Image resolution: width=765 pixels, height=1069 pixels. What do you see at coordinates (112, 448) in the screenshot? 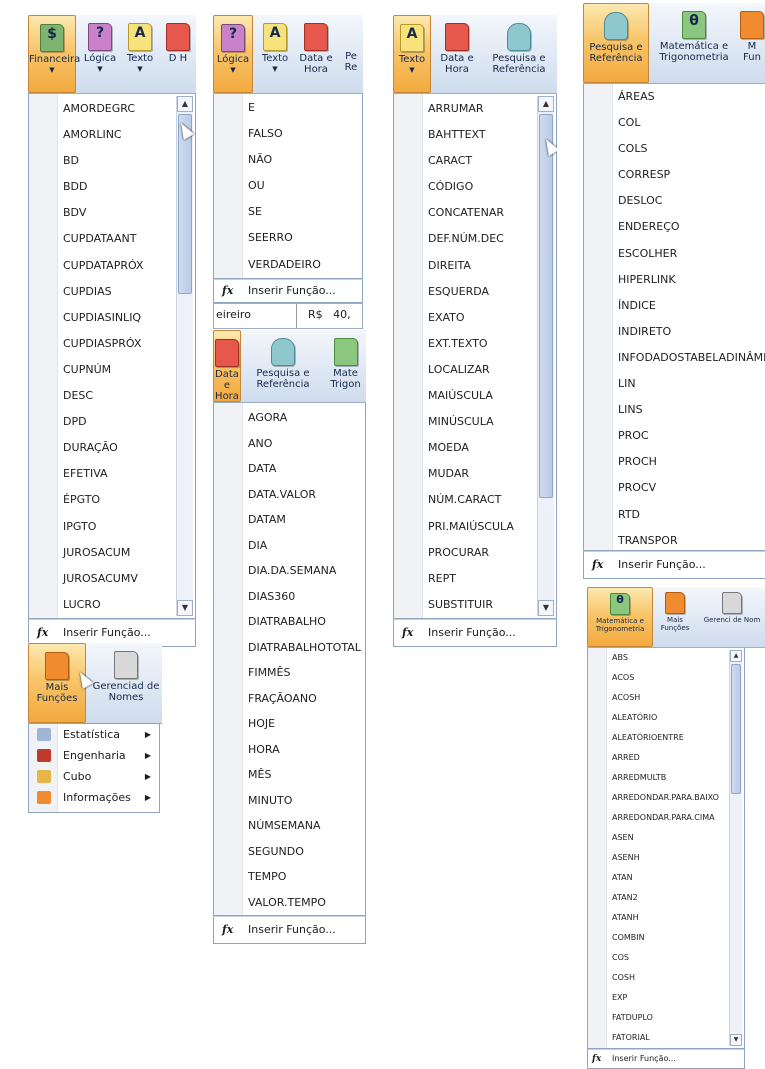
I see `list-item: DURAÇÃO` at bounding box center [112, 448].